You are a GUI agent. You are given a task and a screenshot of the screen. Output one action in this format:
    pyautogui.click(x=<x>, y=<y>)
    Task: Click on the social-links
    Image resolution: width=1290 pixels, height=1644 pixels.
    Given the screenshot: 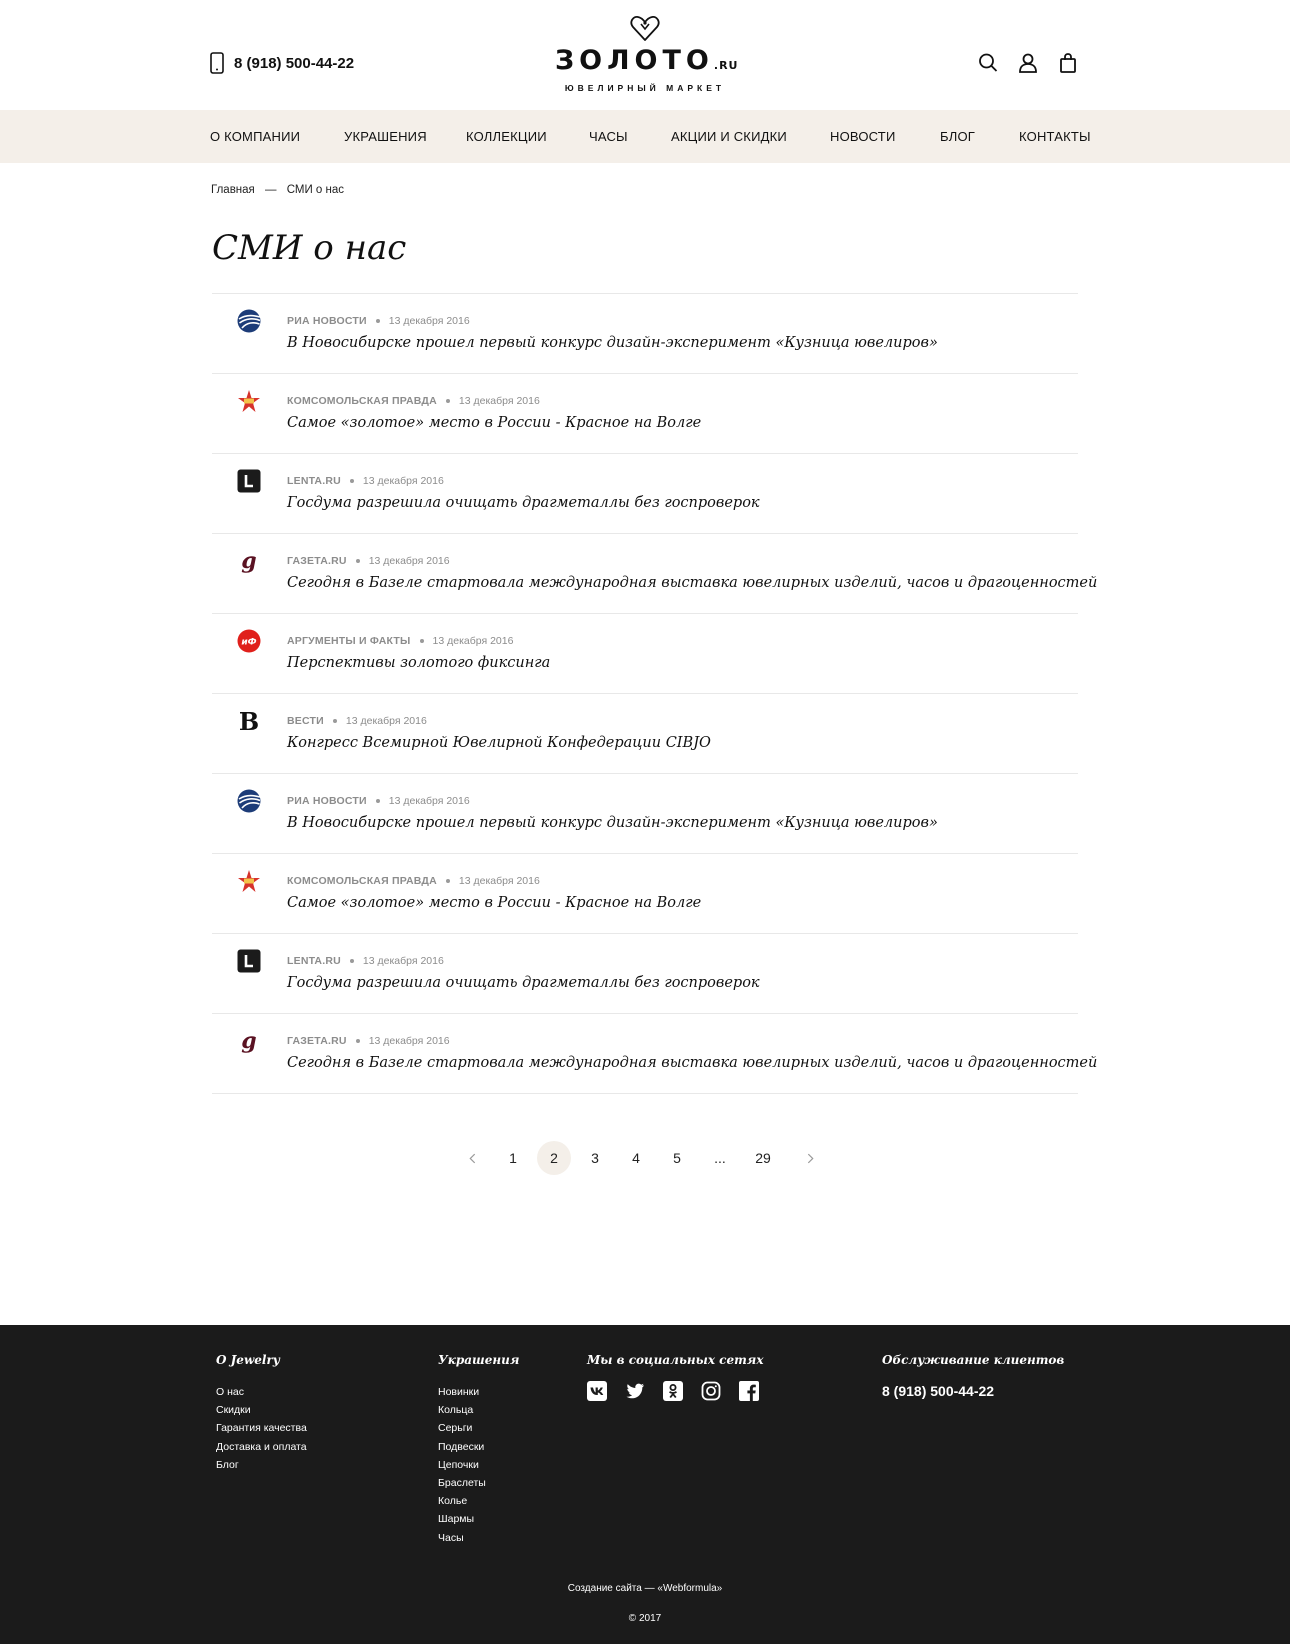 What is the action you would take?
    pyautogui.click(x=675, y=1391)
    